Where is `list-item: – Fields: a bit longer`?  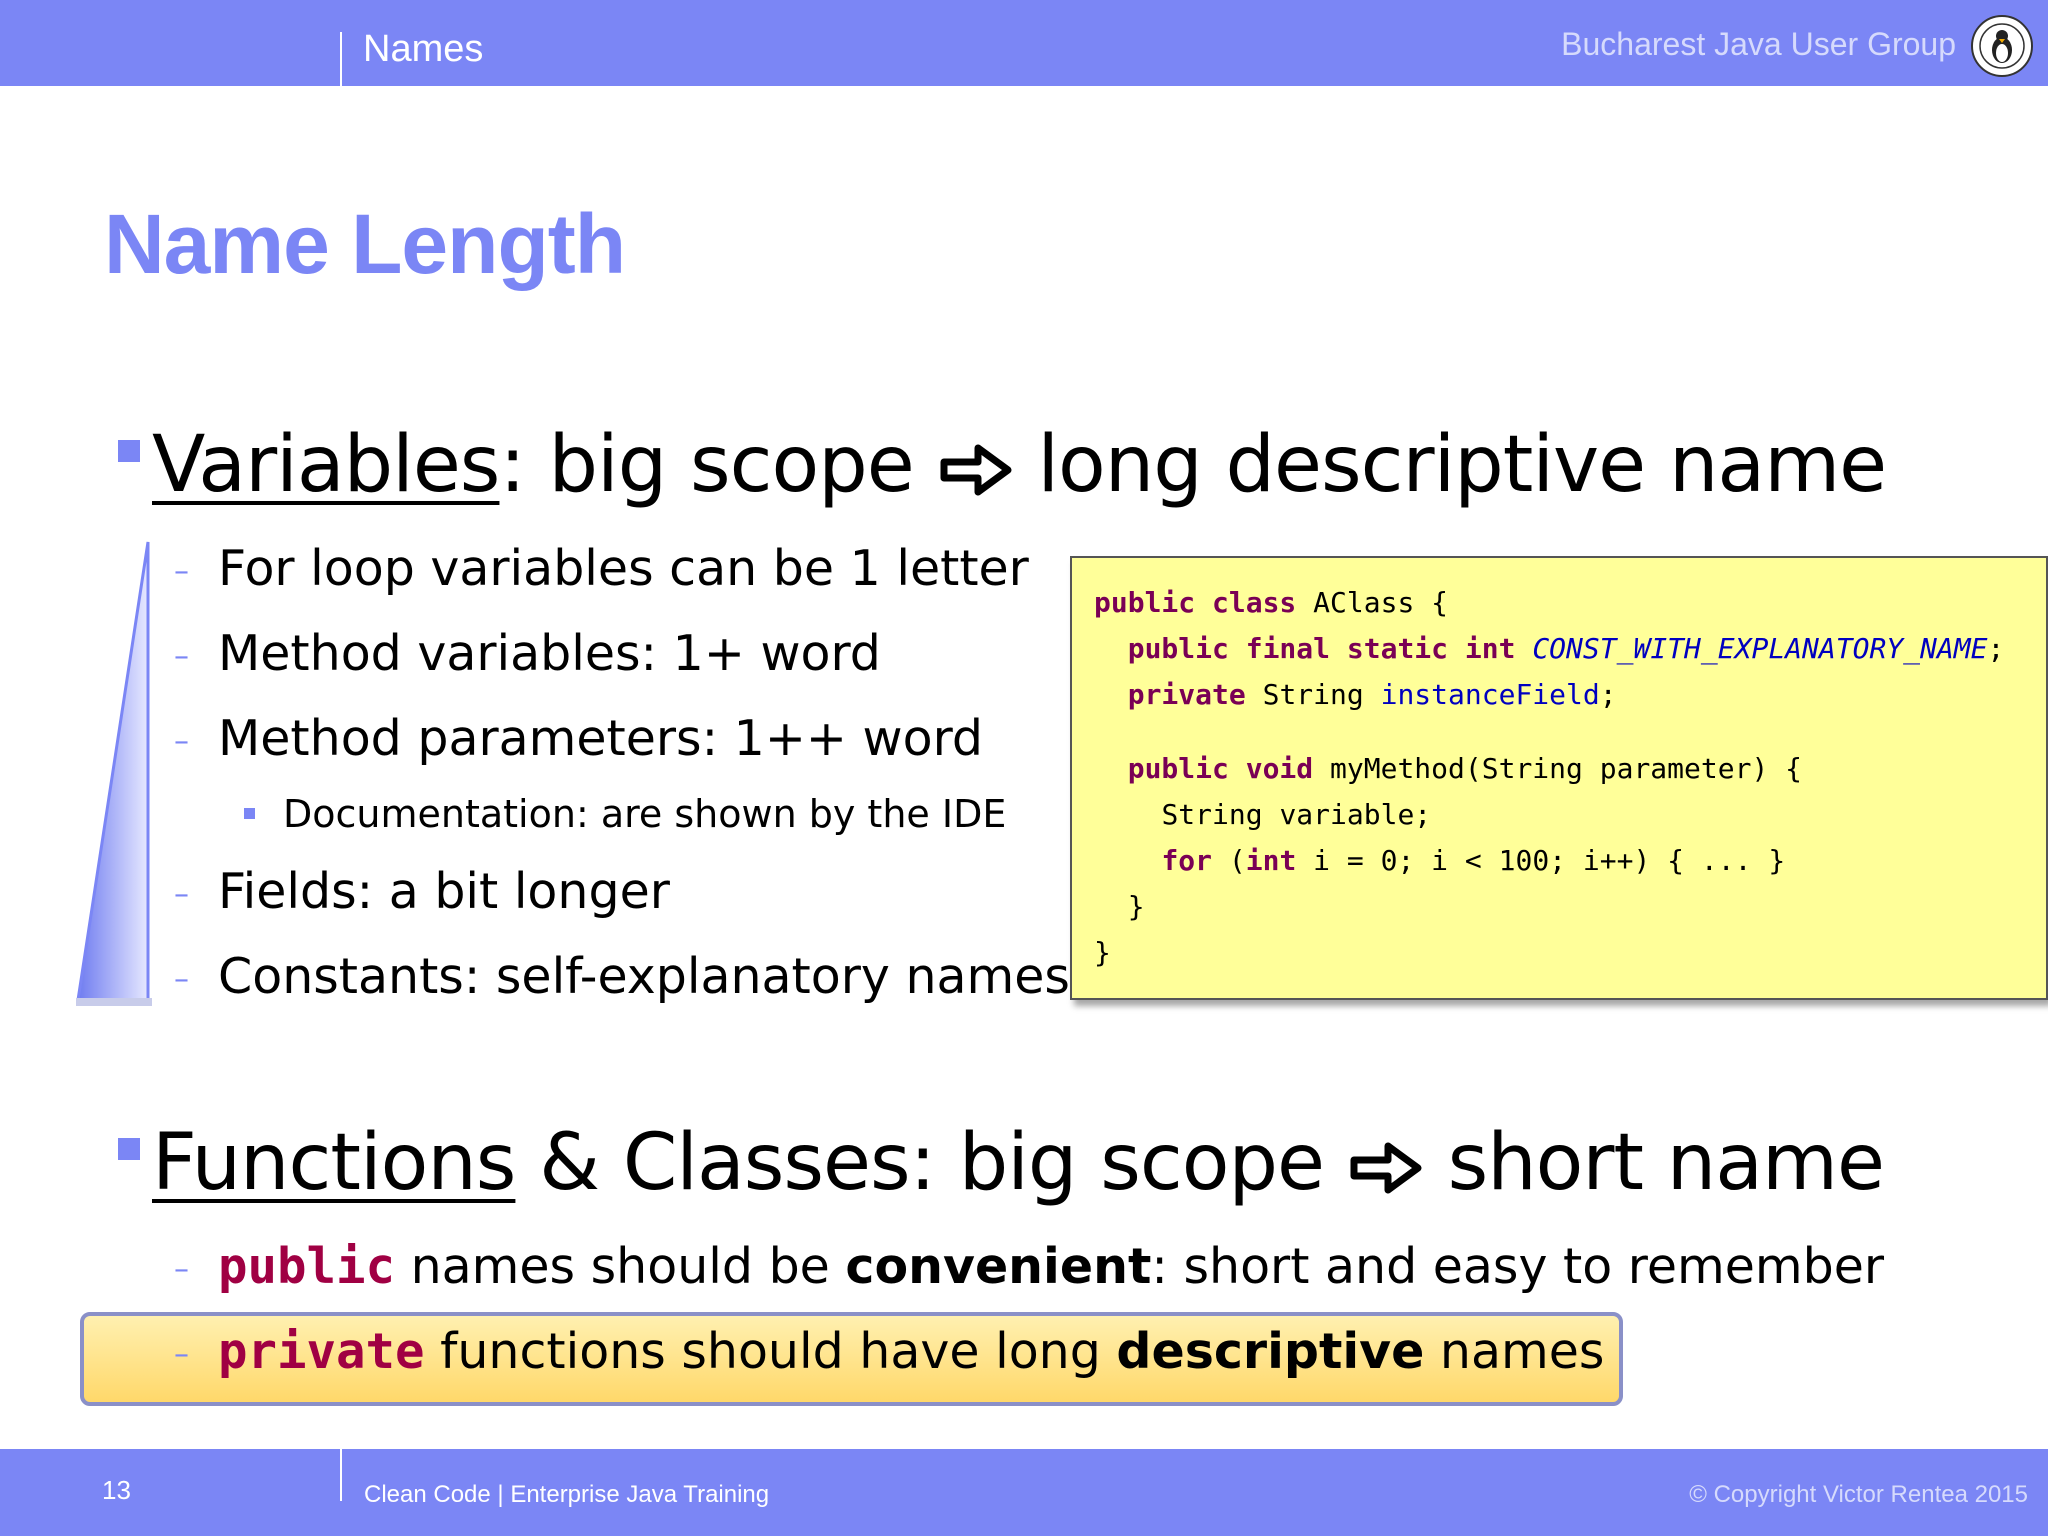 list-item: – Fields: a bit longer is located at coordinates (422, 891).